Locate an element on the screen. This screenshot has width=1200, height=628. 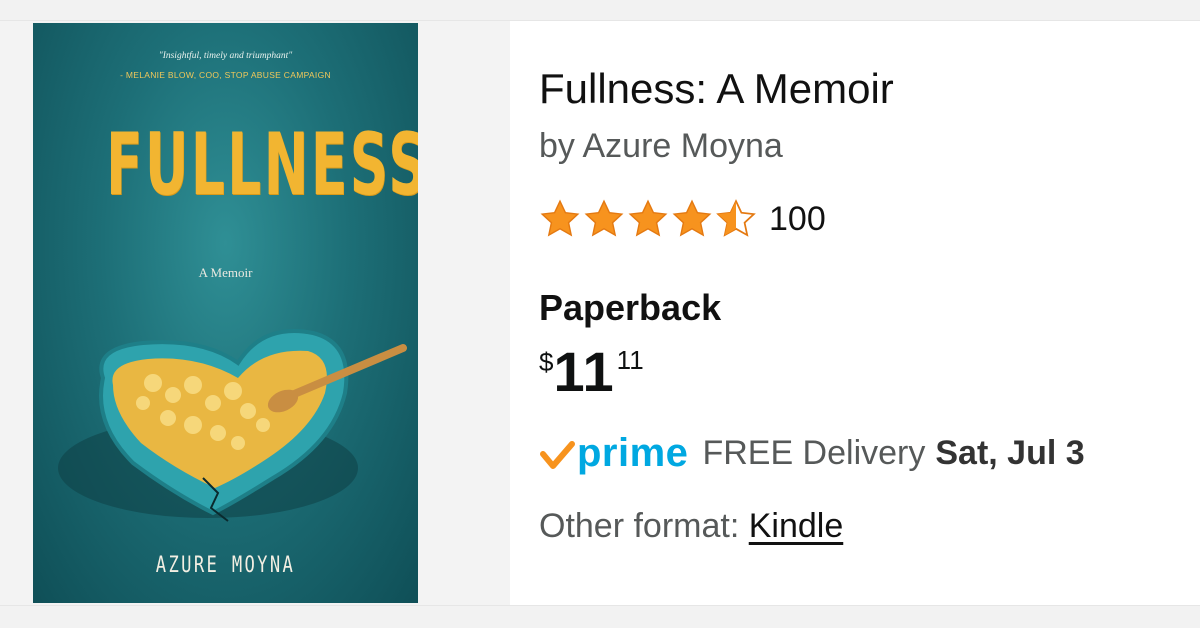
delivery-info: prime FREE Delivery Sat, Jul 3 is located at coordinates (812, 453).